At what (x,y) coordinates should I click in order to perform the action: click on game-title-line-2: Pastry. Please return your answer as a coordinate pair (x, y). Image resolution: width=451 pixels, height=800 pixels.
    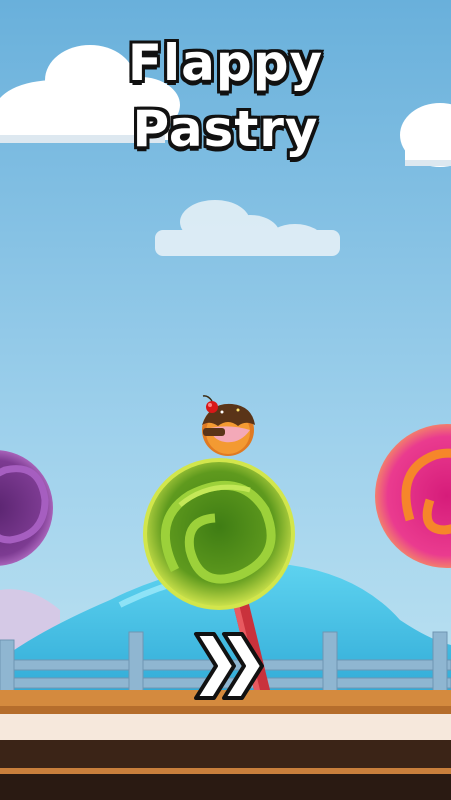
    Looking at the image, I should click on (225, 129).